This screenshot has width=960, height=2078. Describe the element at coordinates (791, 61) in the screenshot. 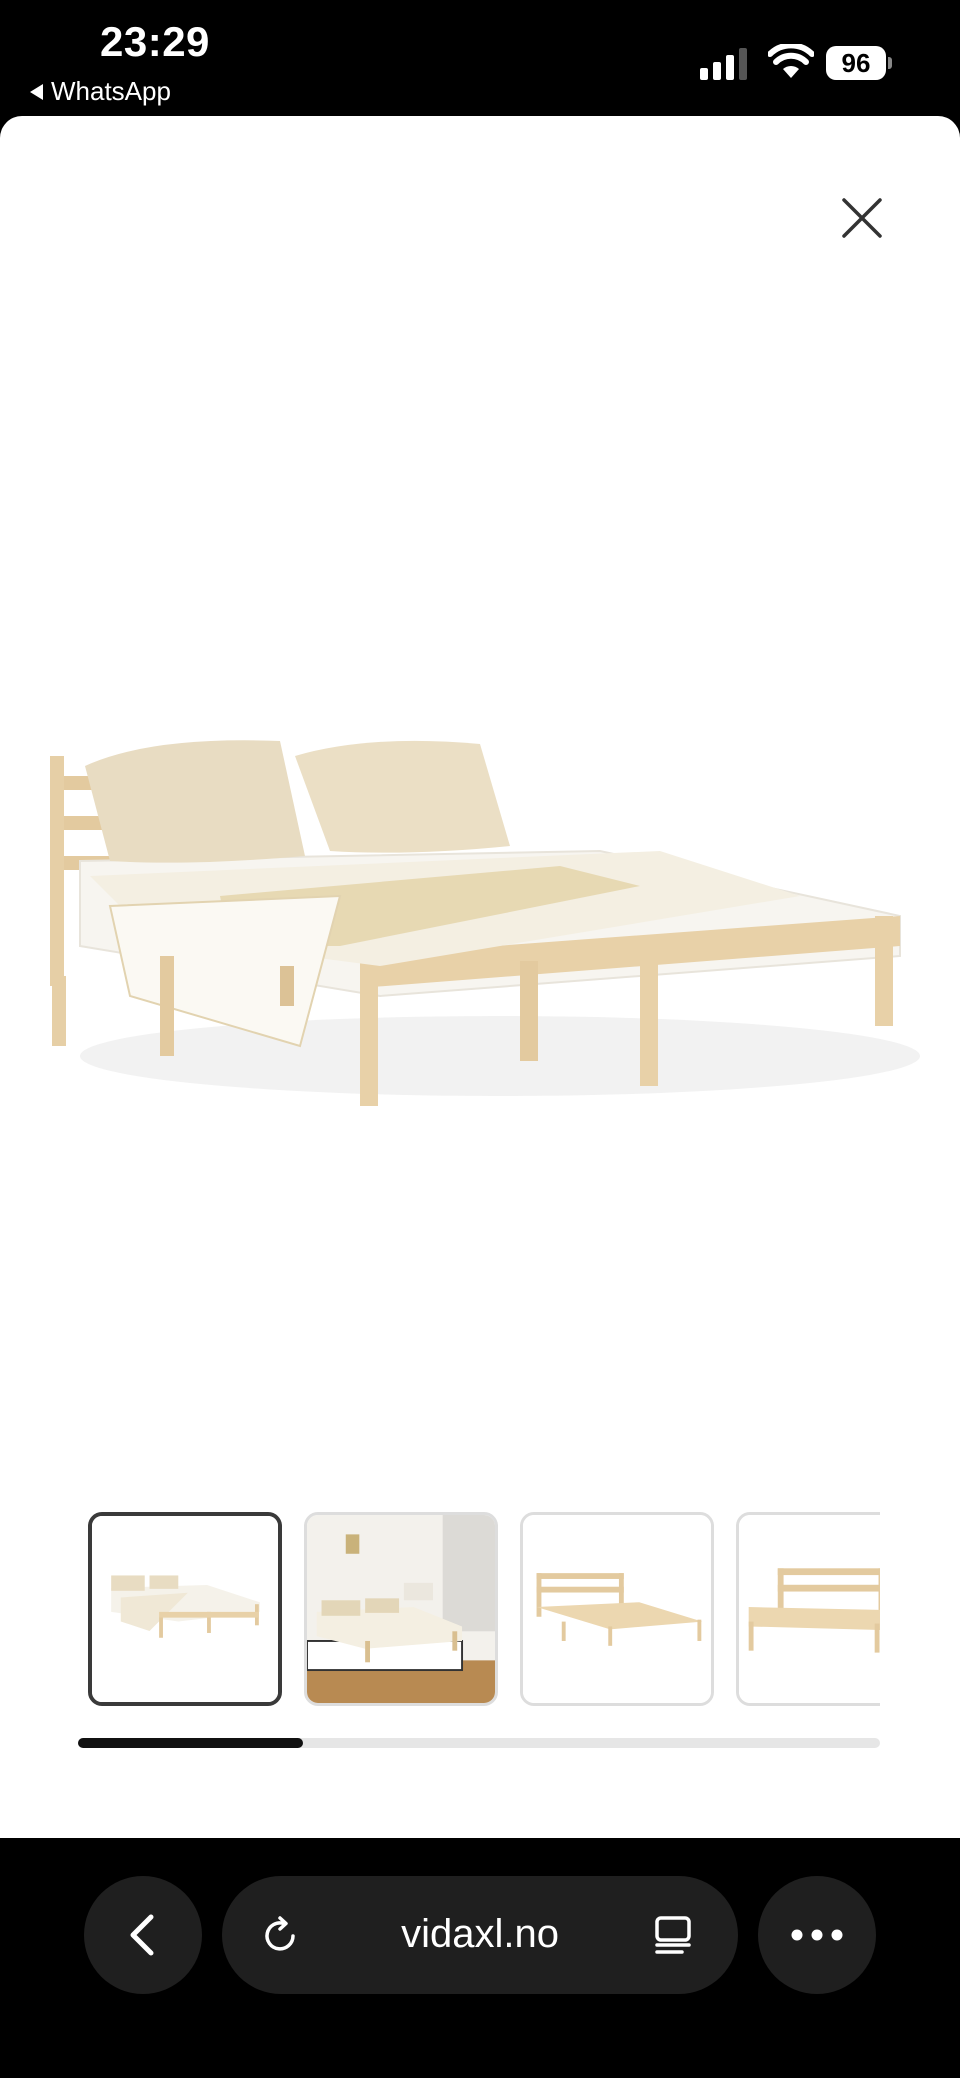

I see `wifi-icon` at that location.